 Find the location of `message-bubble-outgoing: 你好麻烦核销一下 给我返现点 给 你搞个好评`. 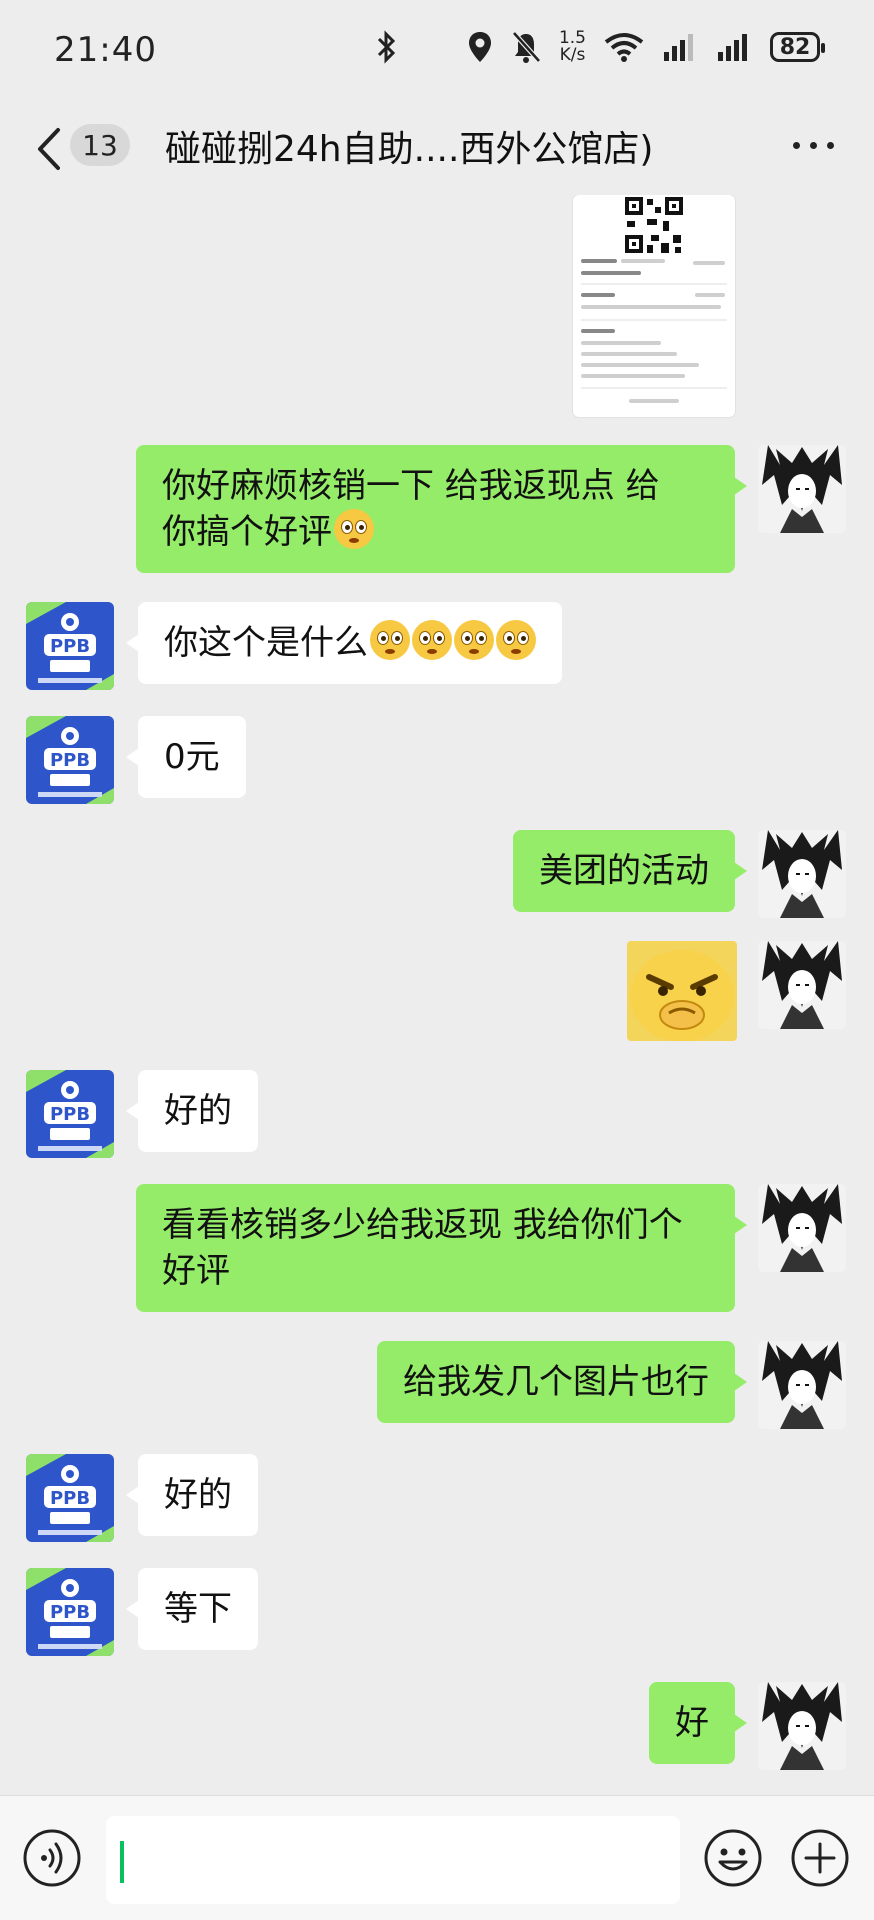

message-bubble-outgoing: 你好麻烦核销一下 给我返现点 给 你搞个好评 is located at coordinates (441, 509).